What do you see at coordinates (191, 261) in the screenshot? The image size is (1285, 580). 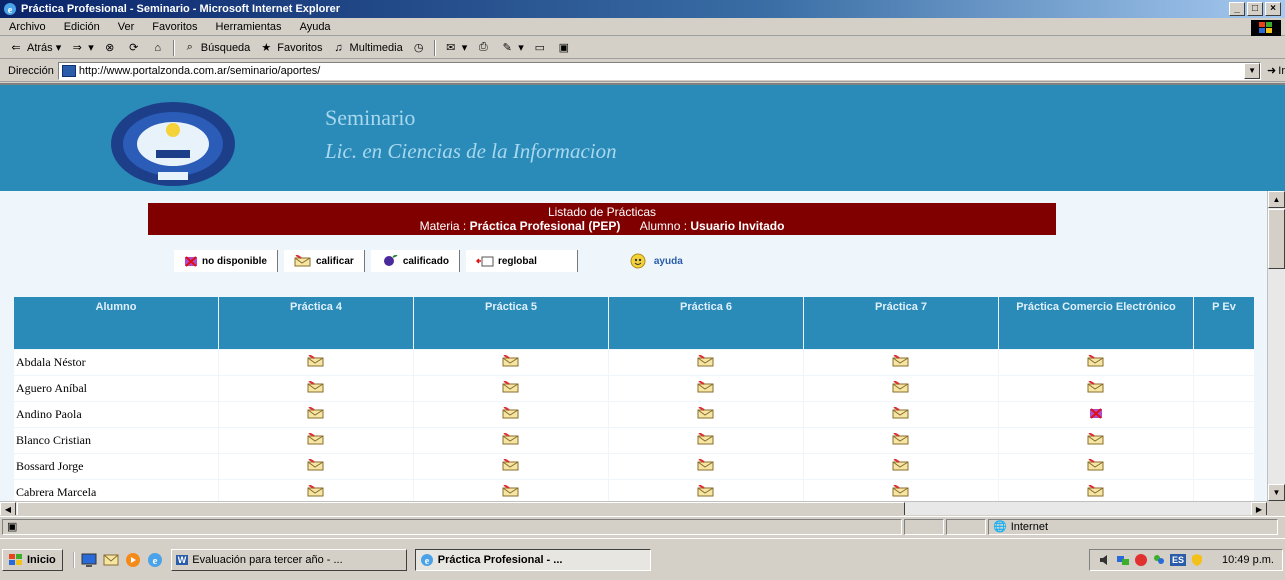 I see `unavailable-icon` at bounding box center [191, 261].